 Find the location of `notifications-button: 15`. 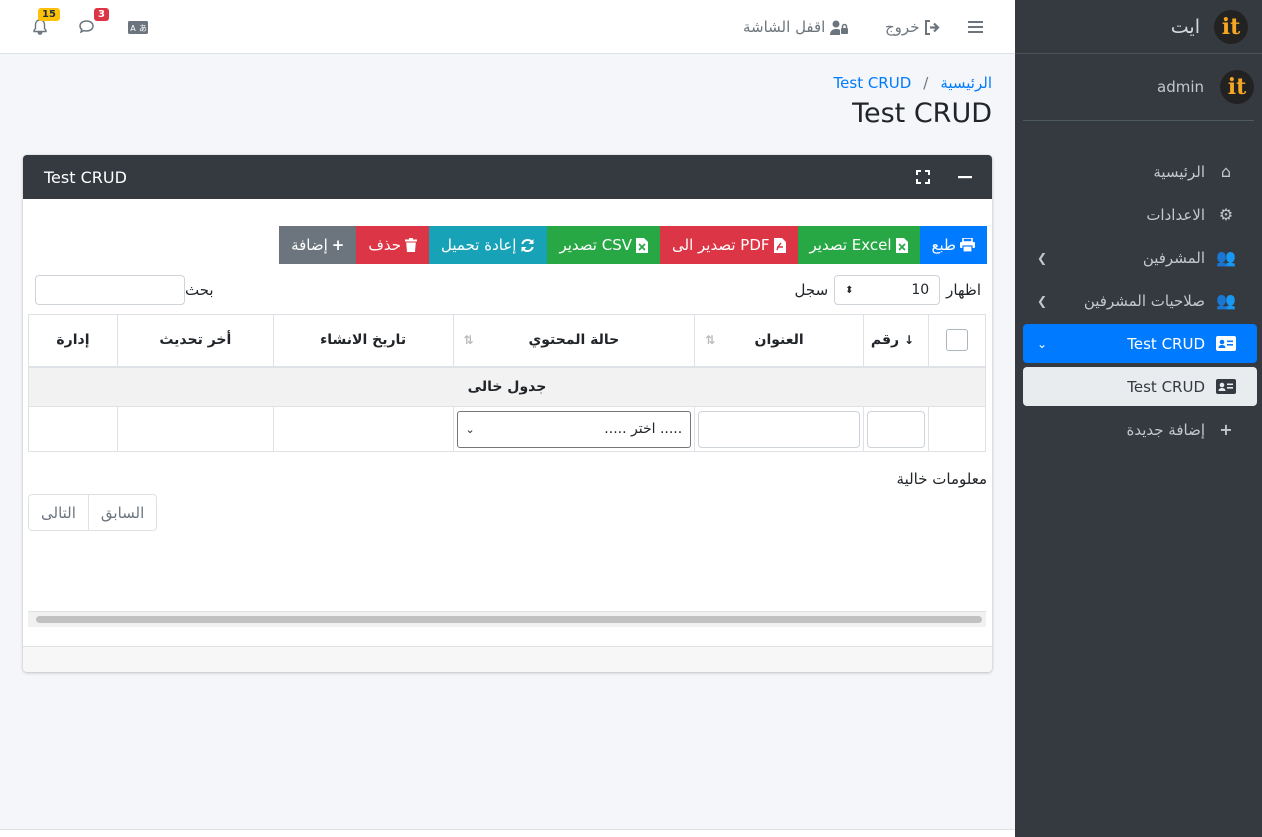

notifications-button: 15 is located at coordinates (46, 27).